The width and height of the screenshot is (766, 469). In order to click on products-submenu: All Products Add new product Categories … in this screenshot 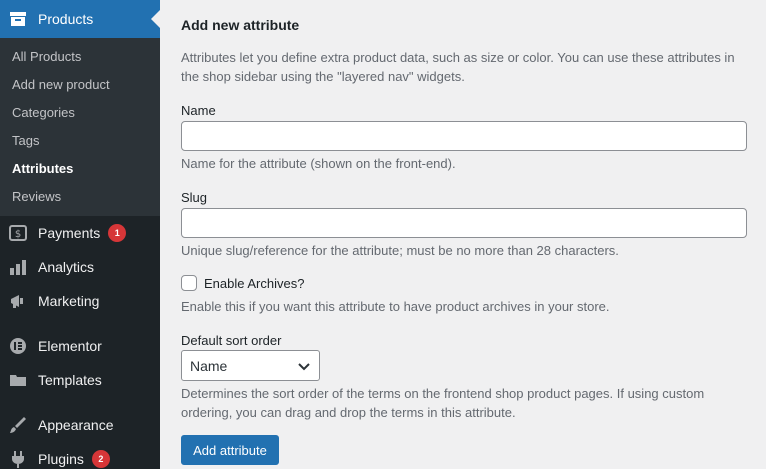, I will do `click(80, 127)`.